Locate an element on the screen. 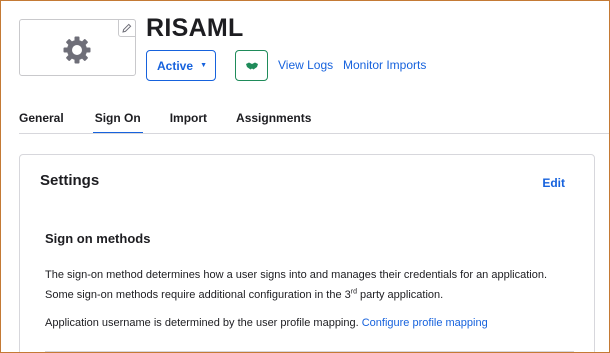 The width and height of the screenshot is (610, 353). configure-profile-mapping-link: Configure profile mapping is located at coordinates (425, 323).